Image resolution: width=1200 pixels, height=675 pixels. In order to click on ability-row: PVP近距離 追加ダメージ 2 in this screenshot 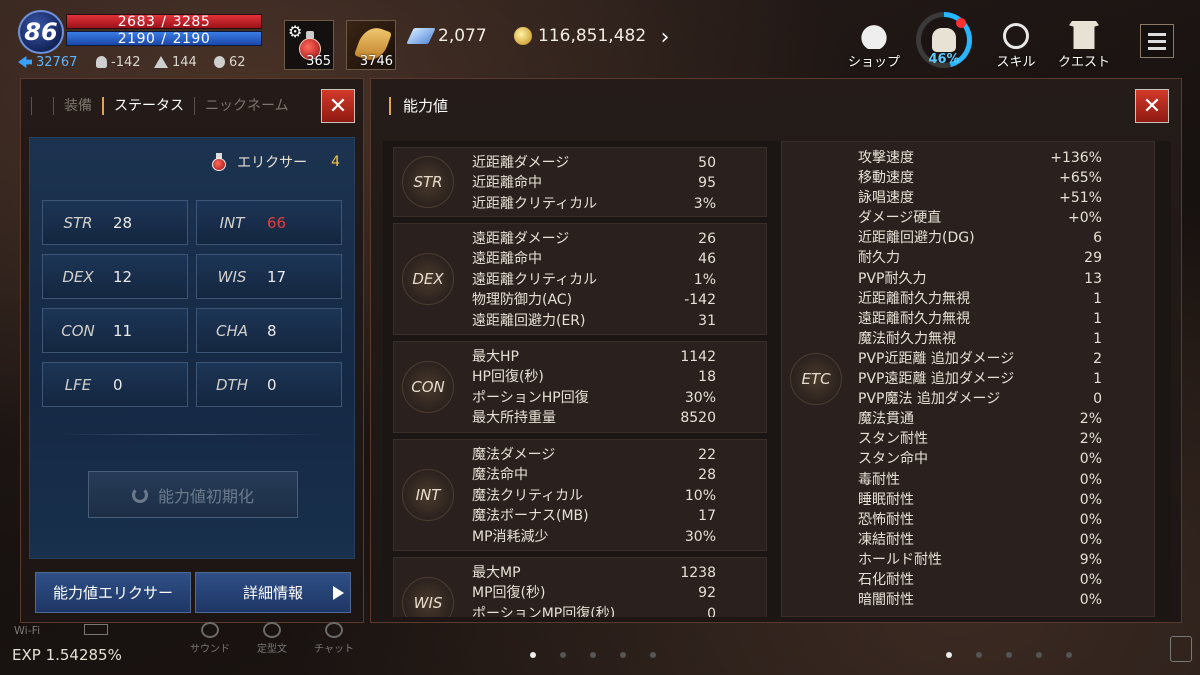, I will do `click(980, 359)`.